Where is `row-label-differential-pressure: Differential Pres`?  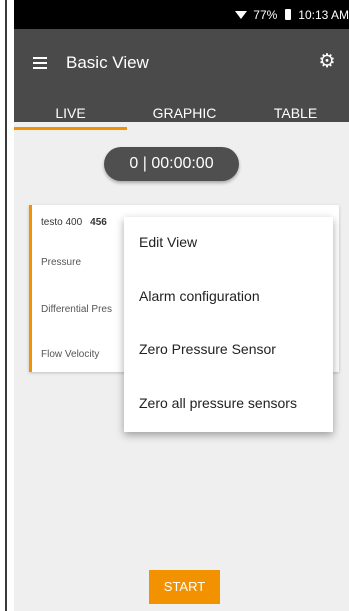 row-label-differential-pressure: Differential Pres is located at coordinates (76, 309).